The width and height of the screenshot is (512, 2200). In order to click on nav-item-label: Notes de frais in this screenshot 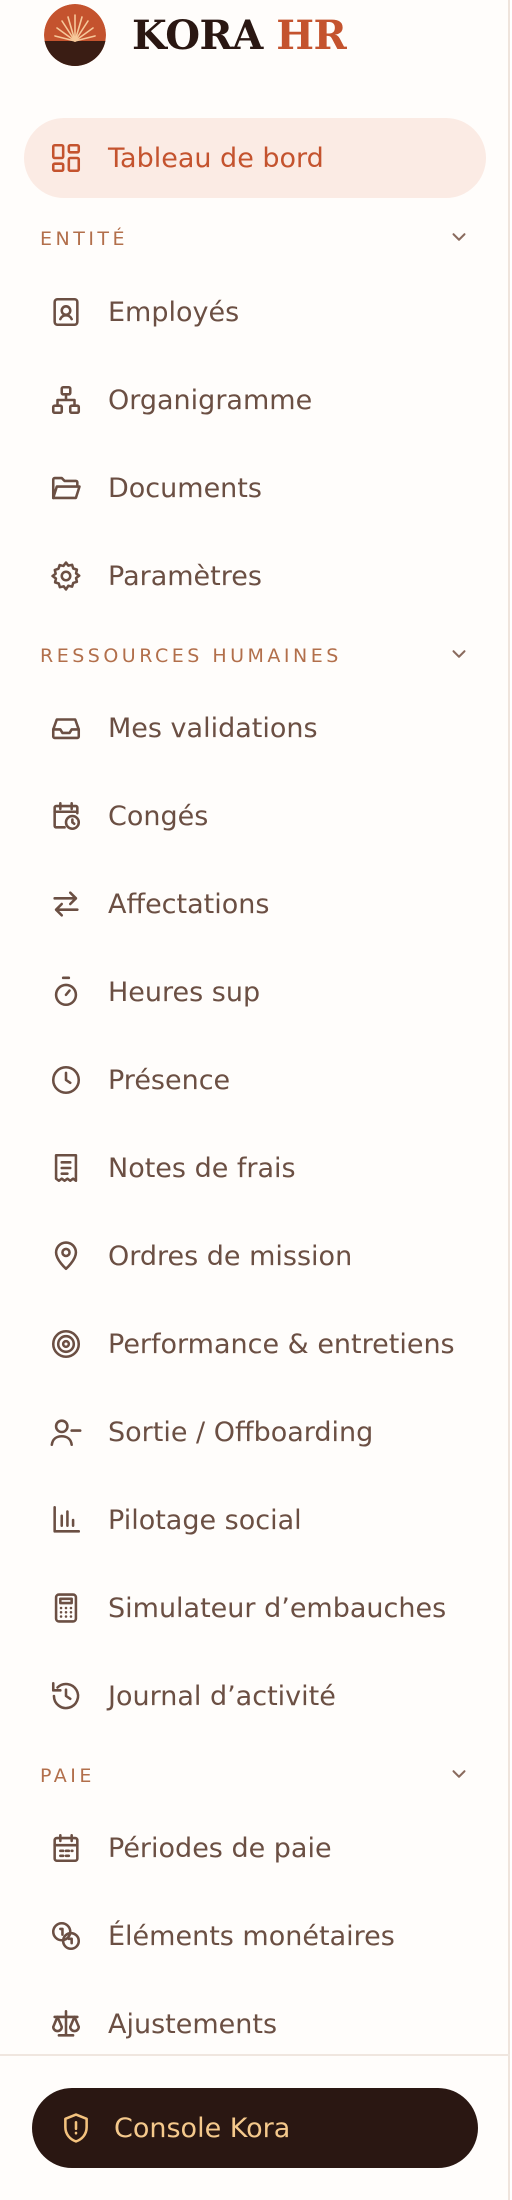, I will do `click(202, 1168)`.